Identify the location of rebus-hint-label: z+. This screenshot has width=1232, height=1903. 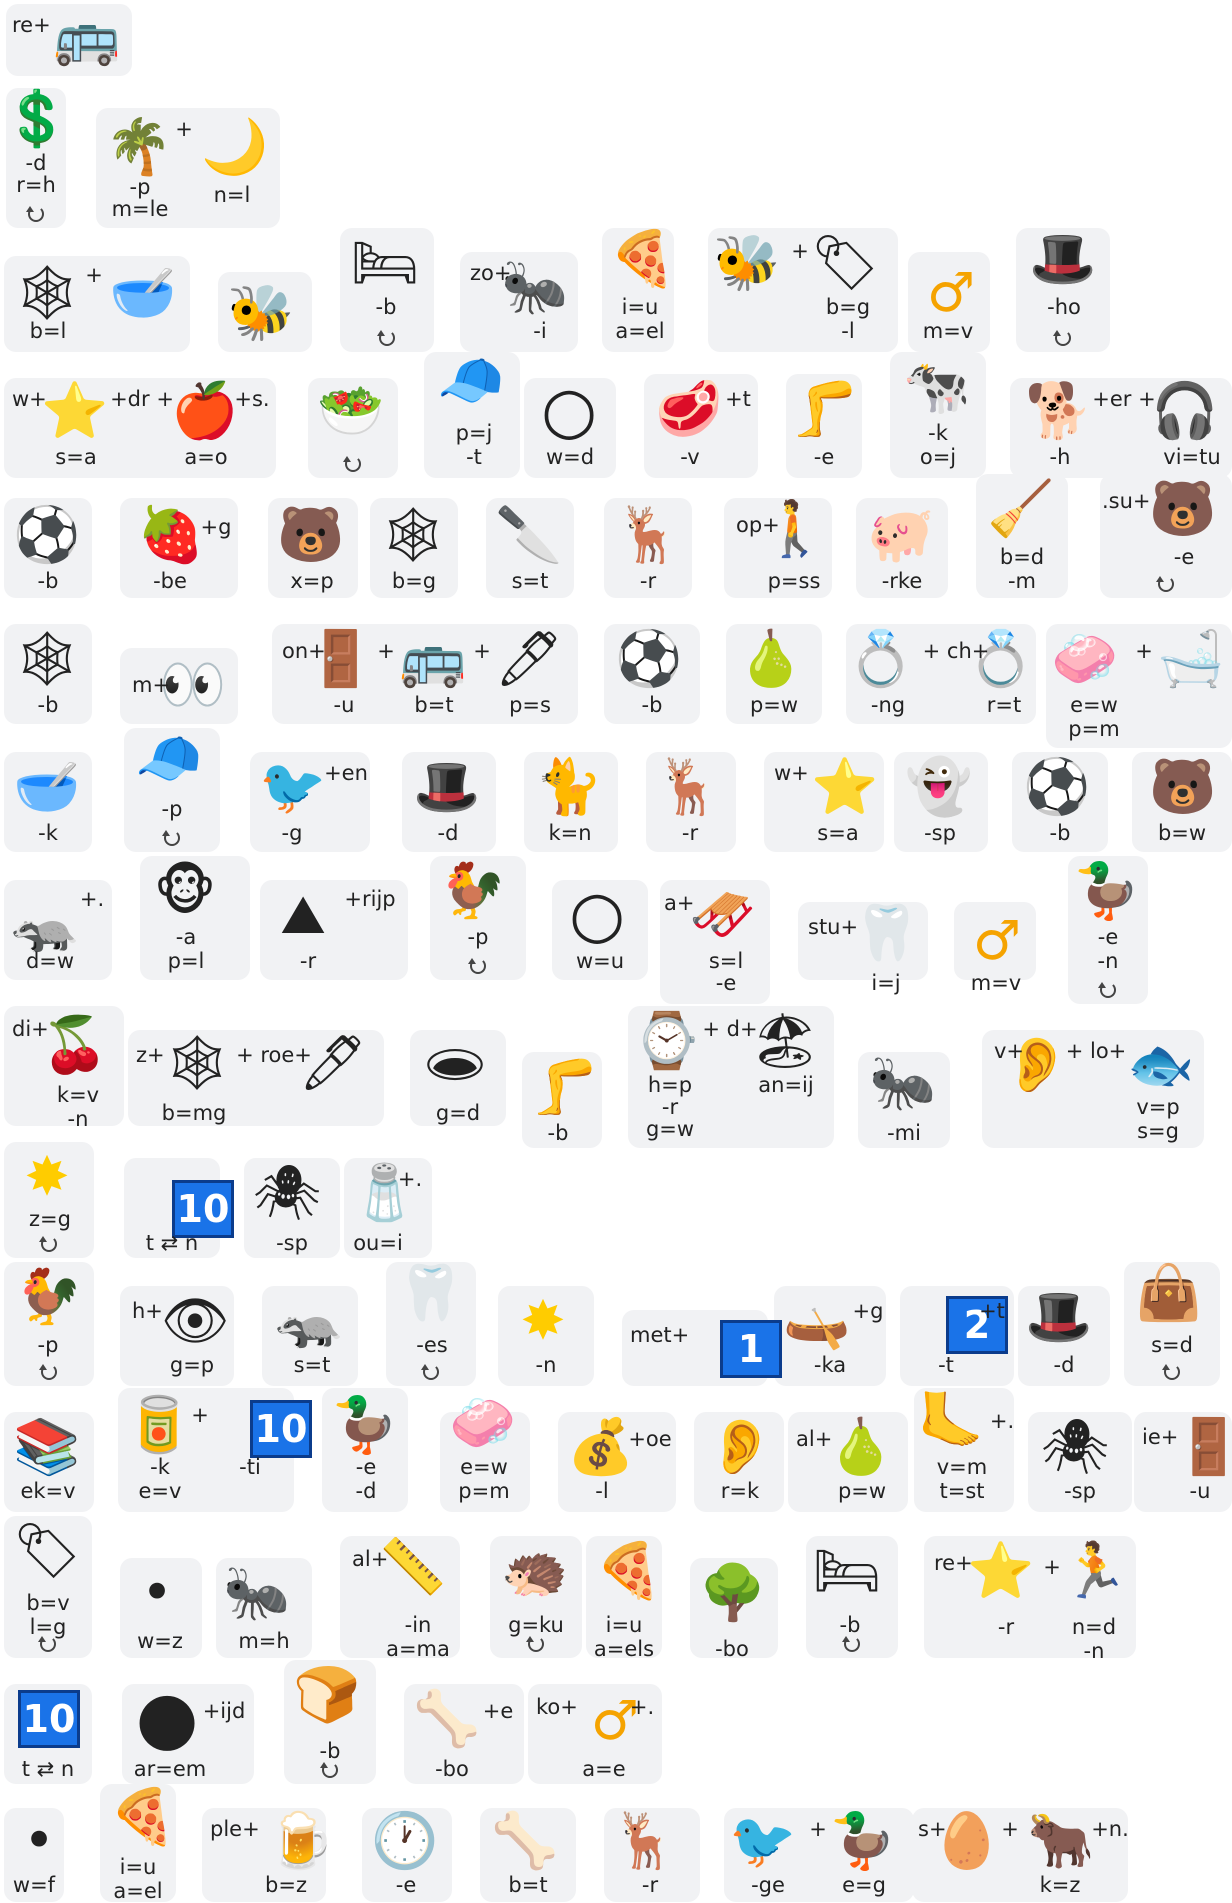
(150, 1055).